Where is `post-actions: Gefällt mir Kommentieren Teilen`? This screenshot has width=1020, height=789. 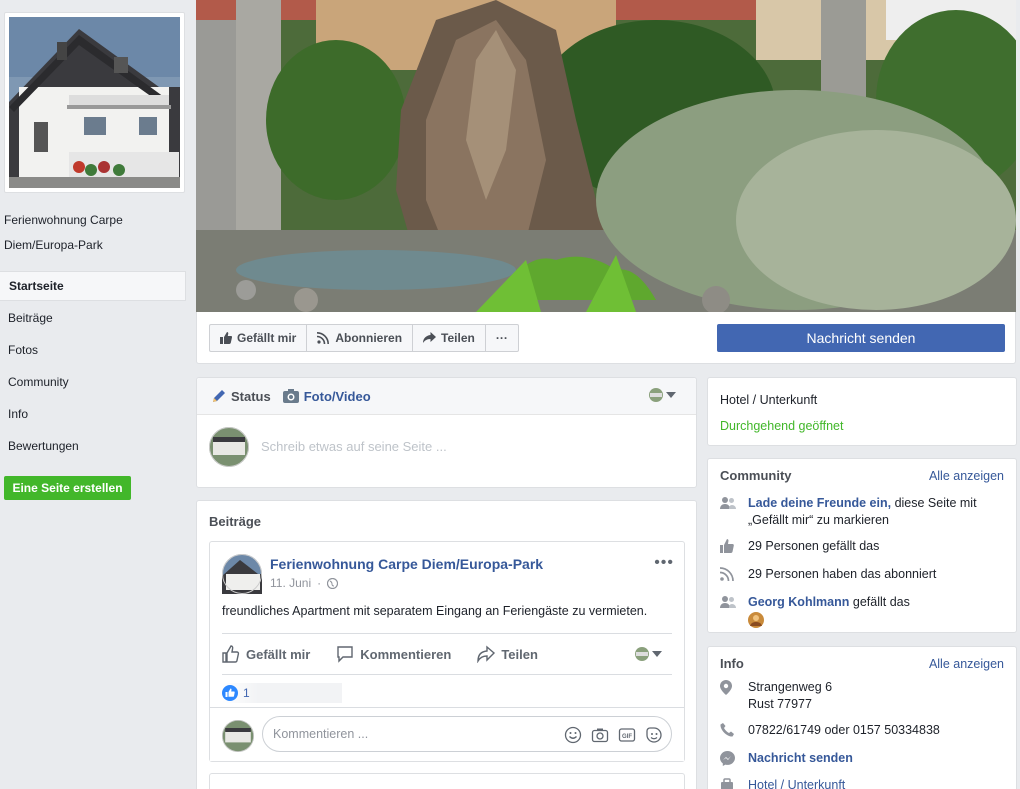
post-actions: Gefällt mir Kommentieren Teilen is located at coordinates (447, 654).